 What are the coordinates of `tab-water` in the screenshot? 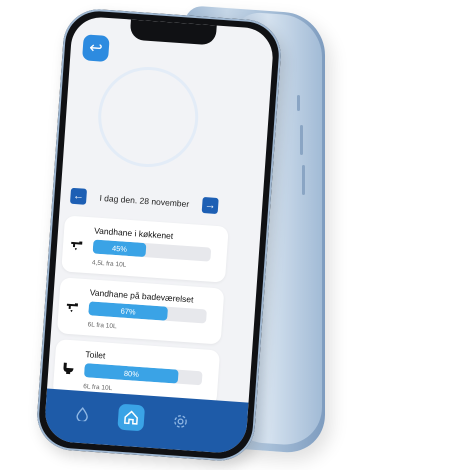 It's located at (82, 414).